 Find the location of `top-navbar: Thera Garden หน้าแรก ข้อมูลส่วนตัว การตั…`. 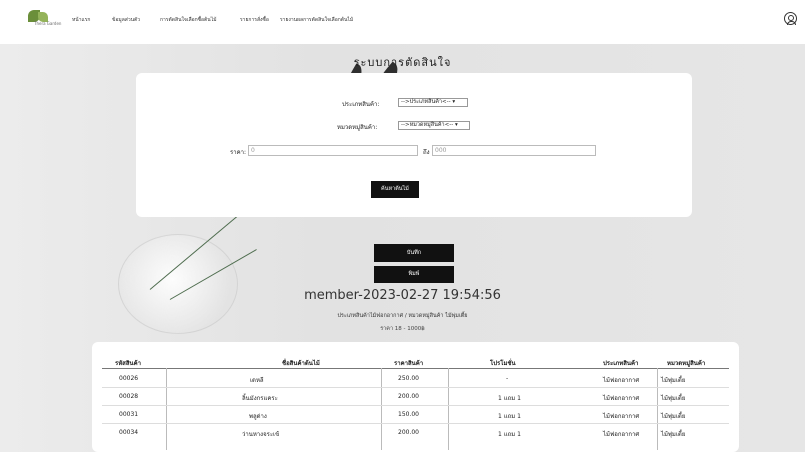

top-navbar: Thera Garden หน้าแรก ข้อมูลส่วนตัว การตั… is located at coordinates (402, 22).